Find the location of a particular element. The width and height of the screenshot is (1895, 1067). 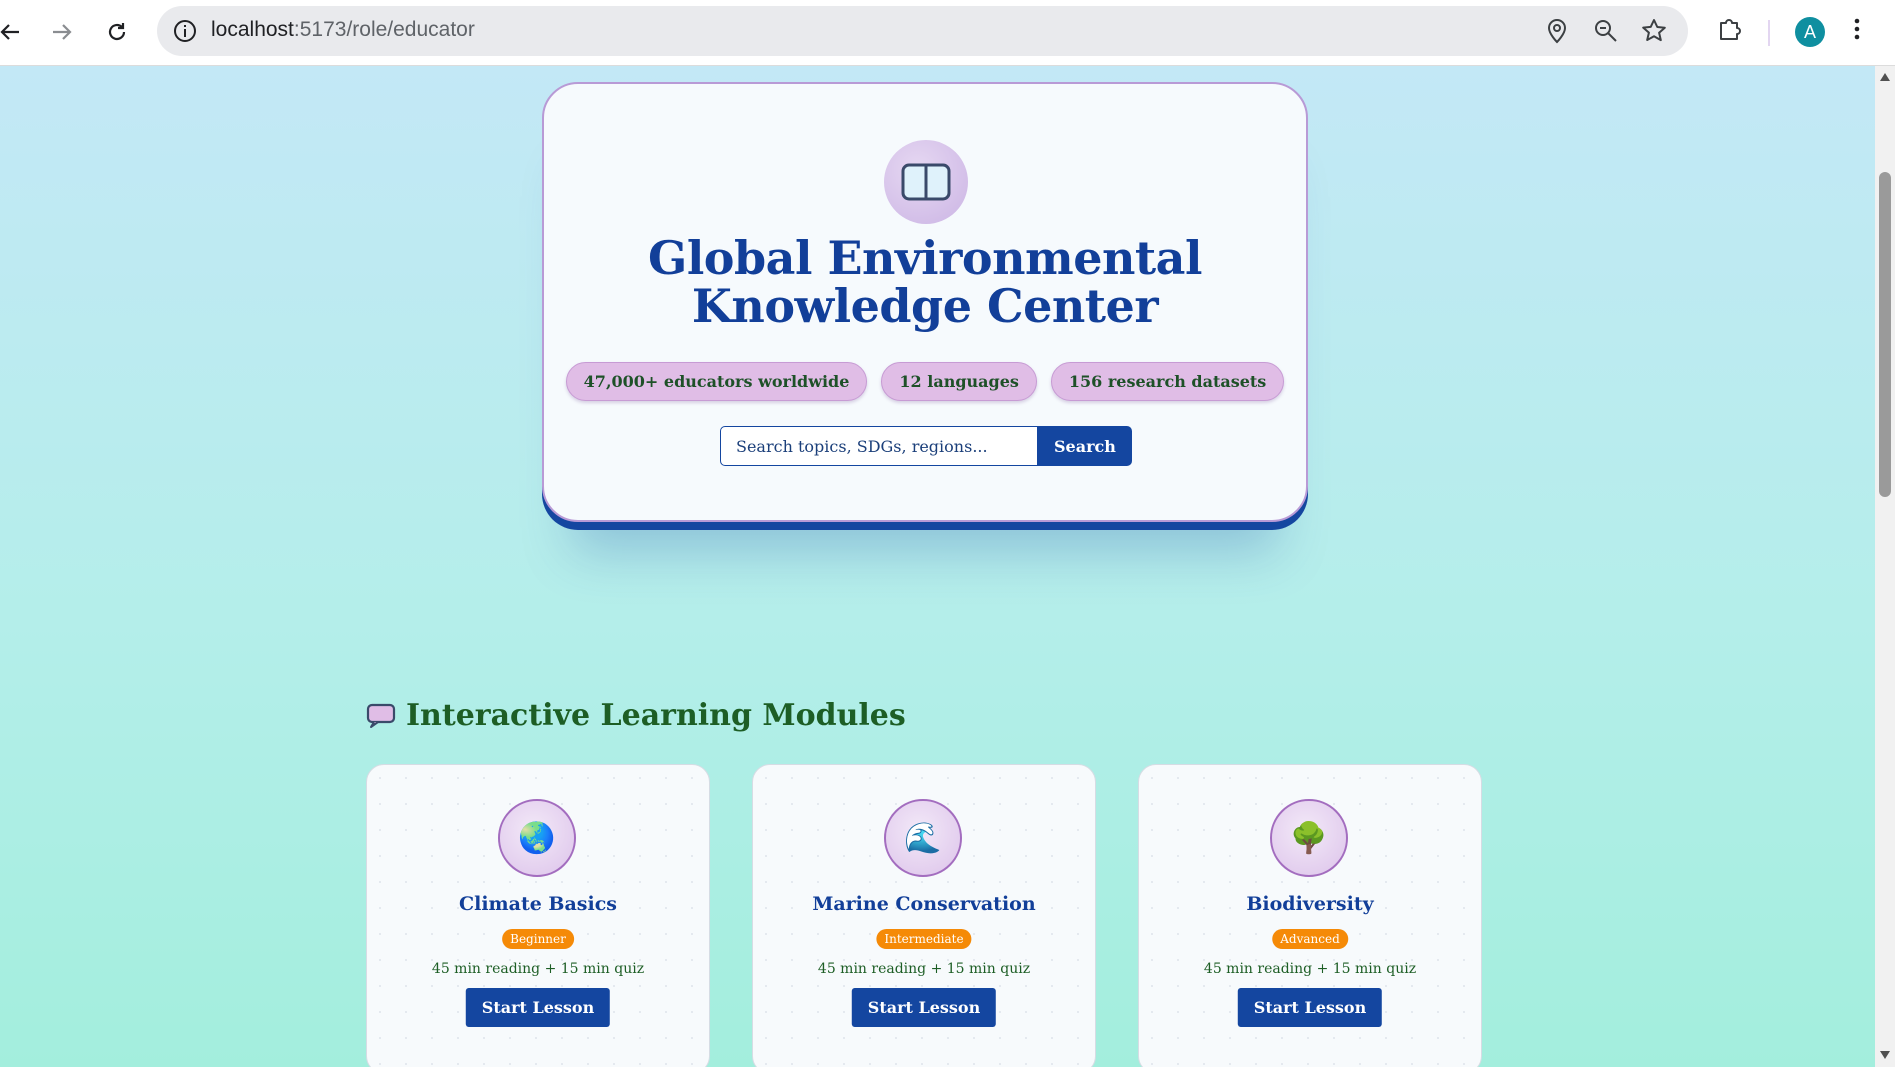

speech-bubble-icon is located at coordinates (381, 715).